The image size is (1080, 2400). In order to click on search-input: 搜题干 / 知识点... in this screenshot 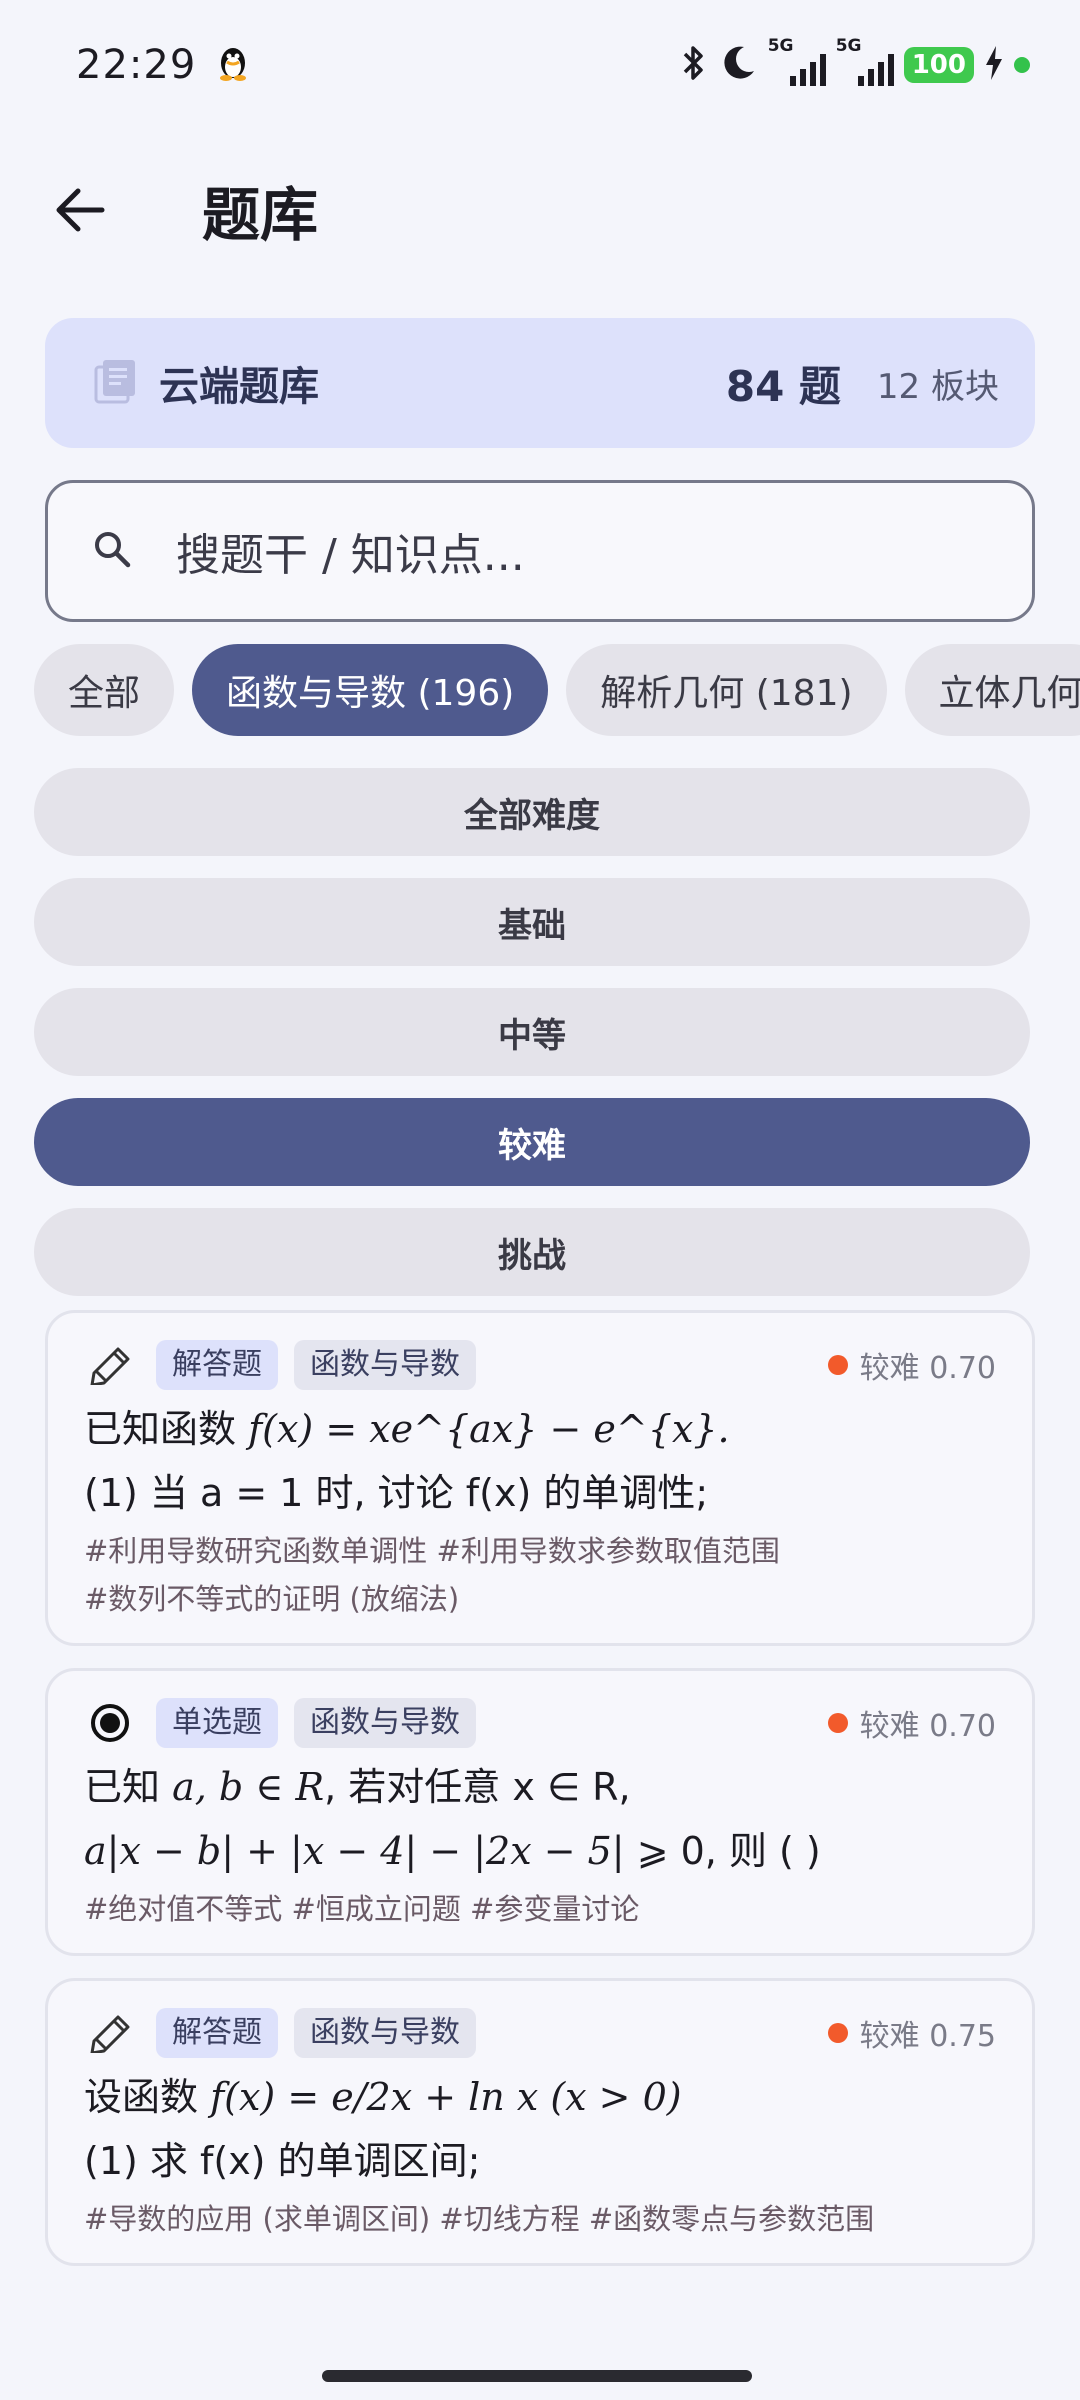, I will do `click(540, 551)`.